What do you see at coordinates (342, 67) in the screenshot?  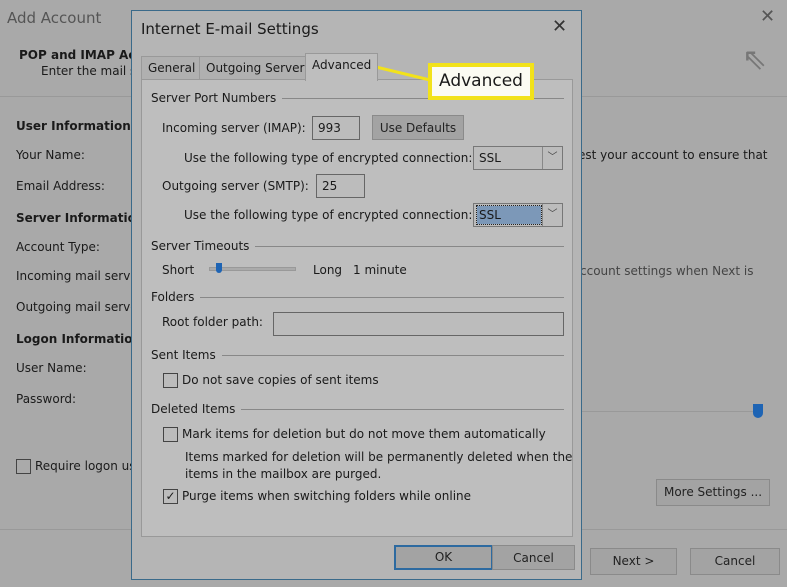 I see `tab-advanced: Advanced` at bounding box center [342, 67].